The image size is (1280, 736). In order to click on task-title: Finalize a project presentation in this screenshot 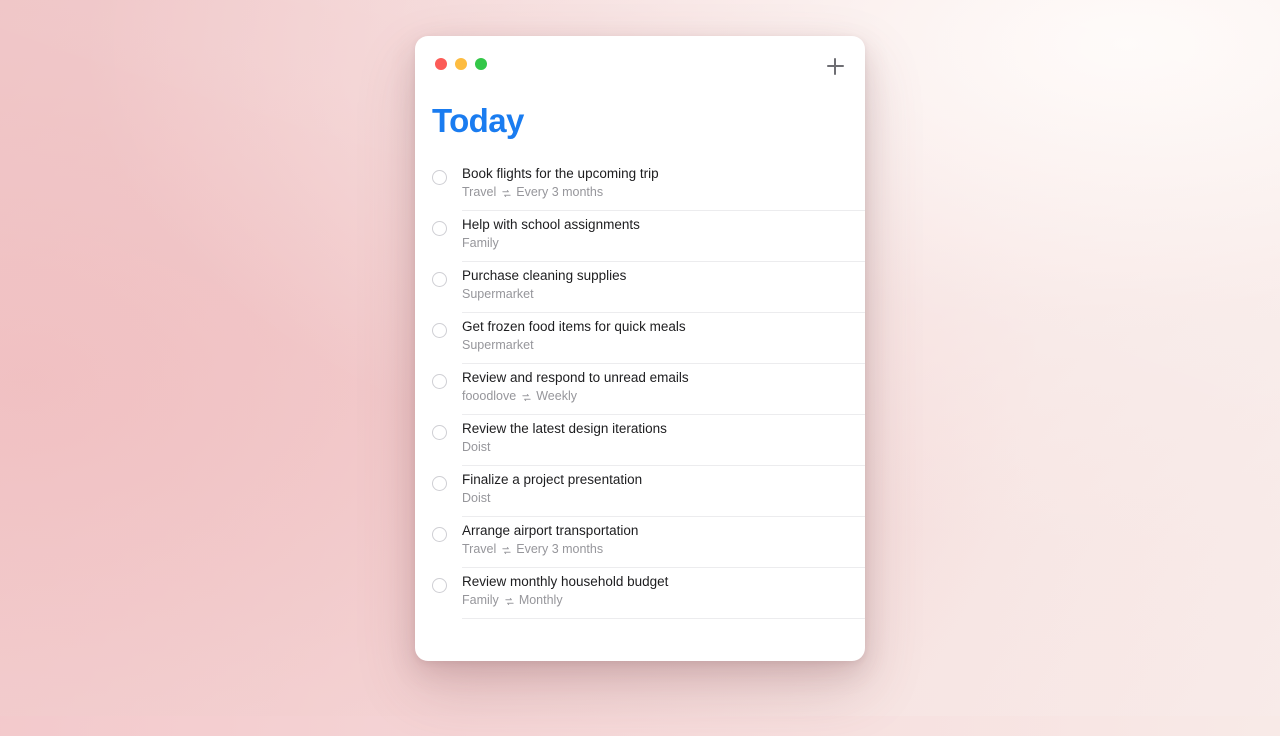, I will do `click(552, 479)`.